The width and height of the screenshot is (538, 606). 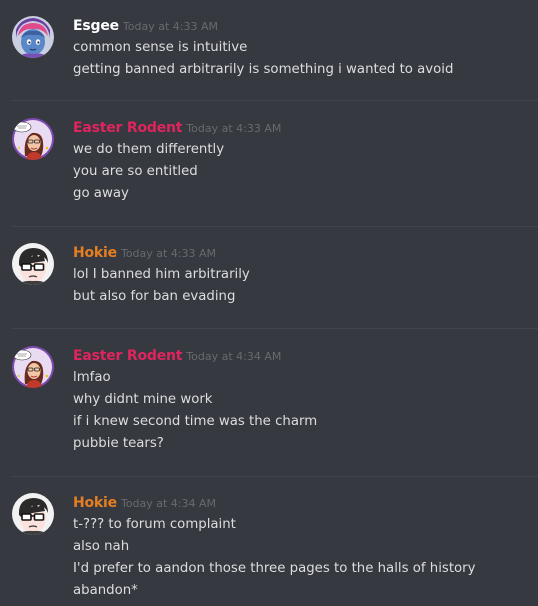 What do you see at coordinates (154, 296) in the screenshot?
I see `message-text: but also for ban evading` at bounding box center [154, 296].